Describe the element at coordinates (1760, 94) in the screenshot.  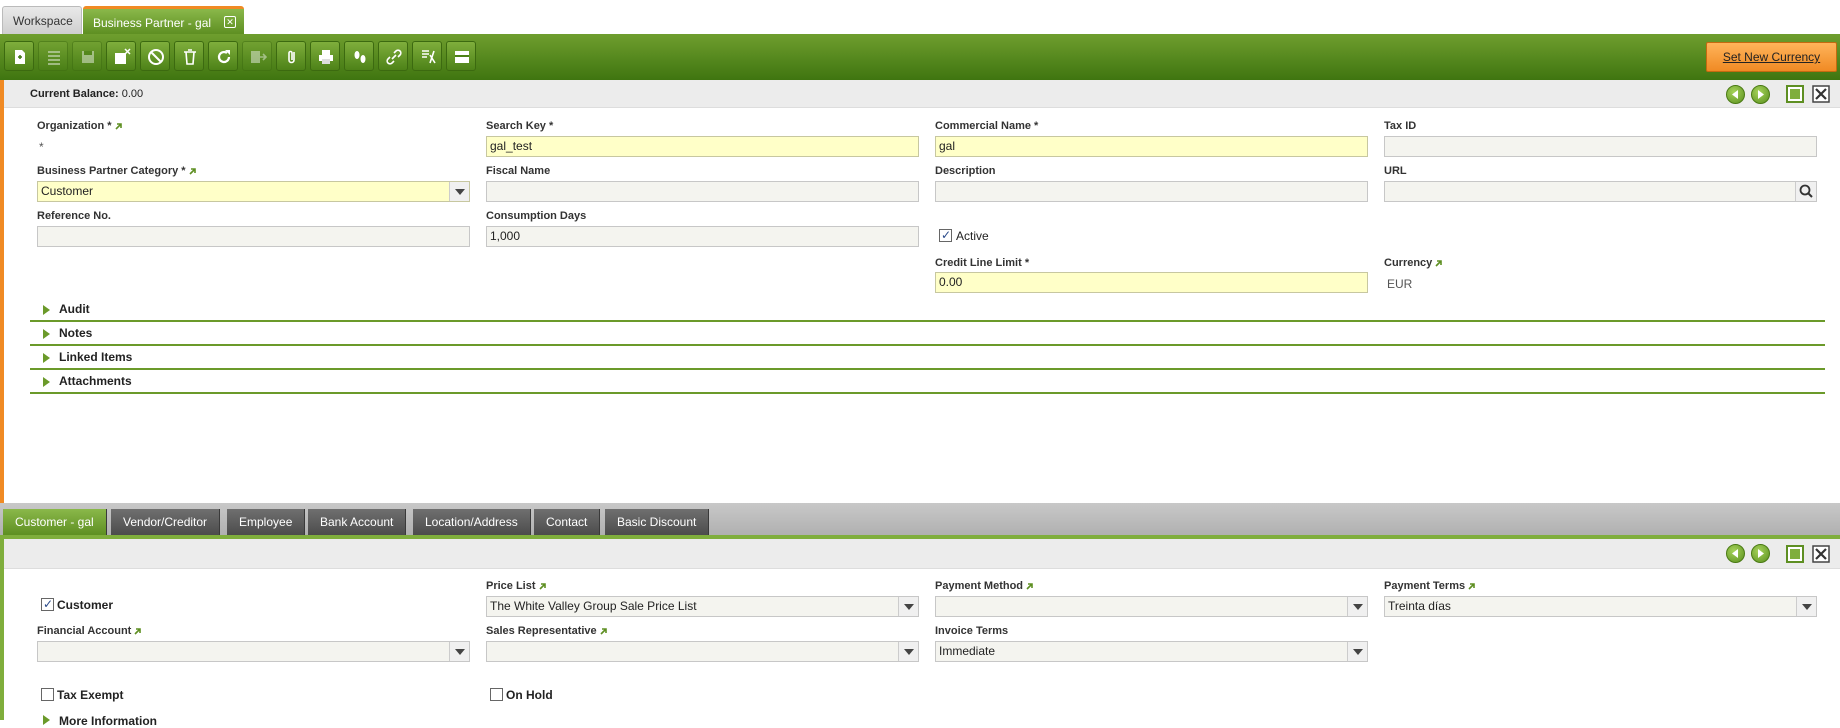
I see `next-record-button` at that location.